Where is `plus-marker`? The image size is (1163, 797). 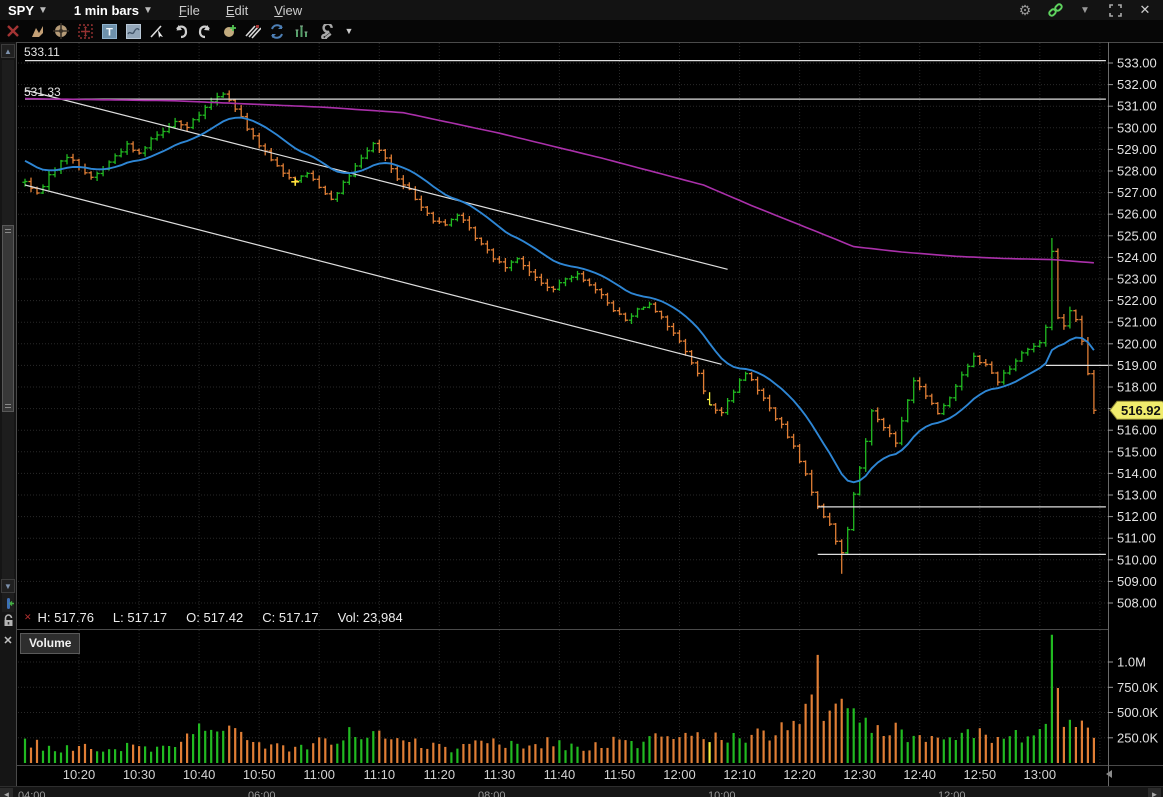
plus-marker is located at coordinates (295, 181).